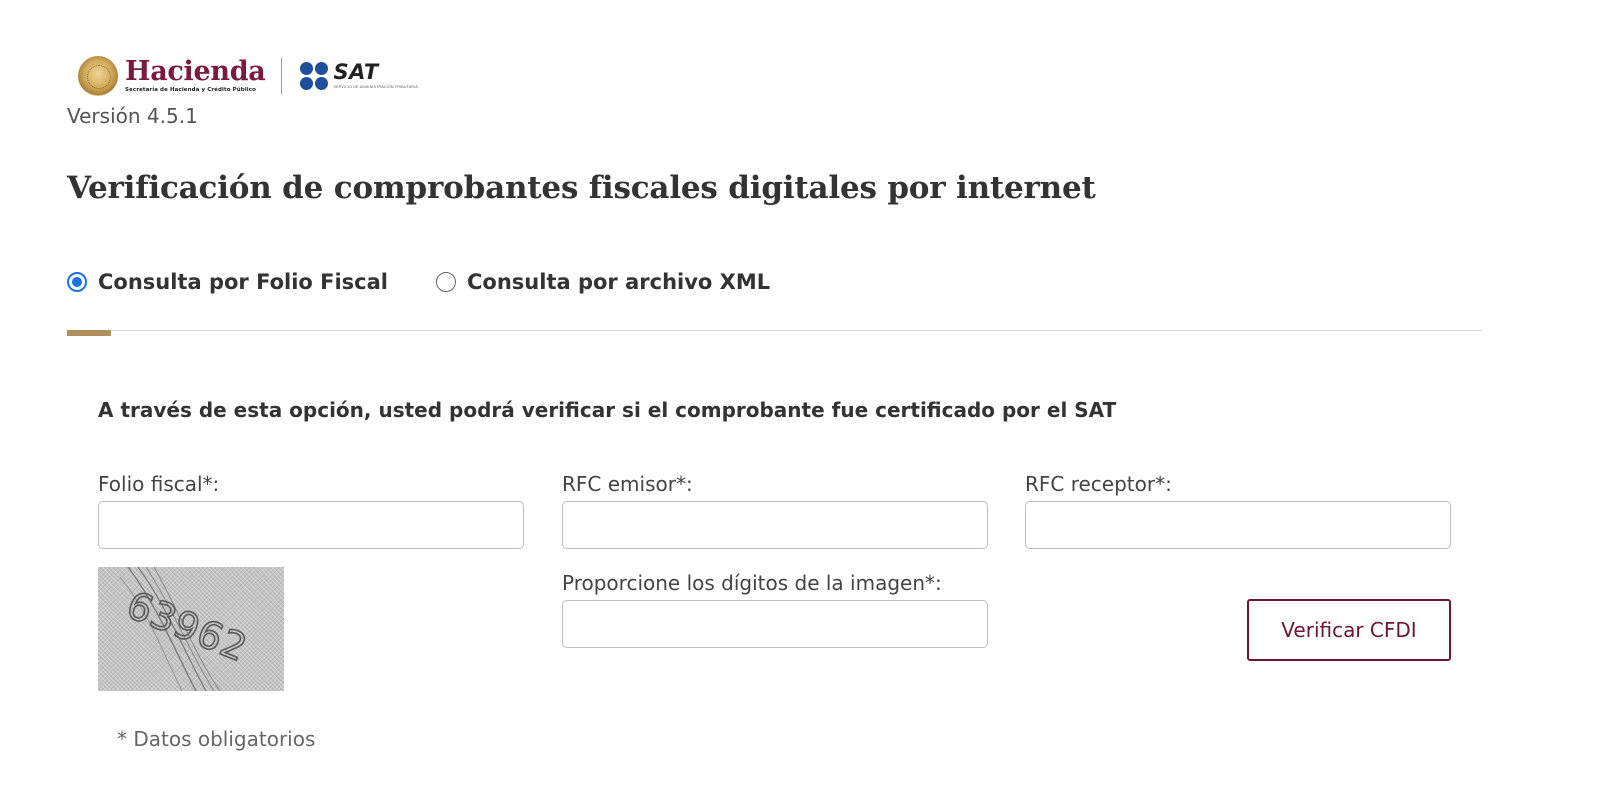 The width and height of the screenshot is (1600, 799). Describe the element at coordinates (375, 87) in the screenshot. I see `sat-logo-subtitle: SERVICIO DE ADMINISTRACIÓN TRIBUTARIA` at that location.